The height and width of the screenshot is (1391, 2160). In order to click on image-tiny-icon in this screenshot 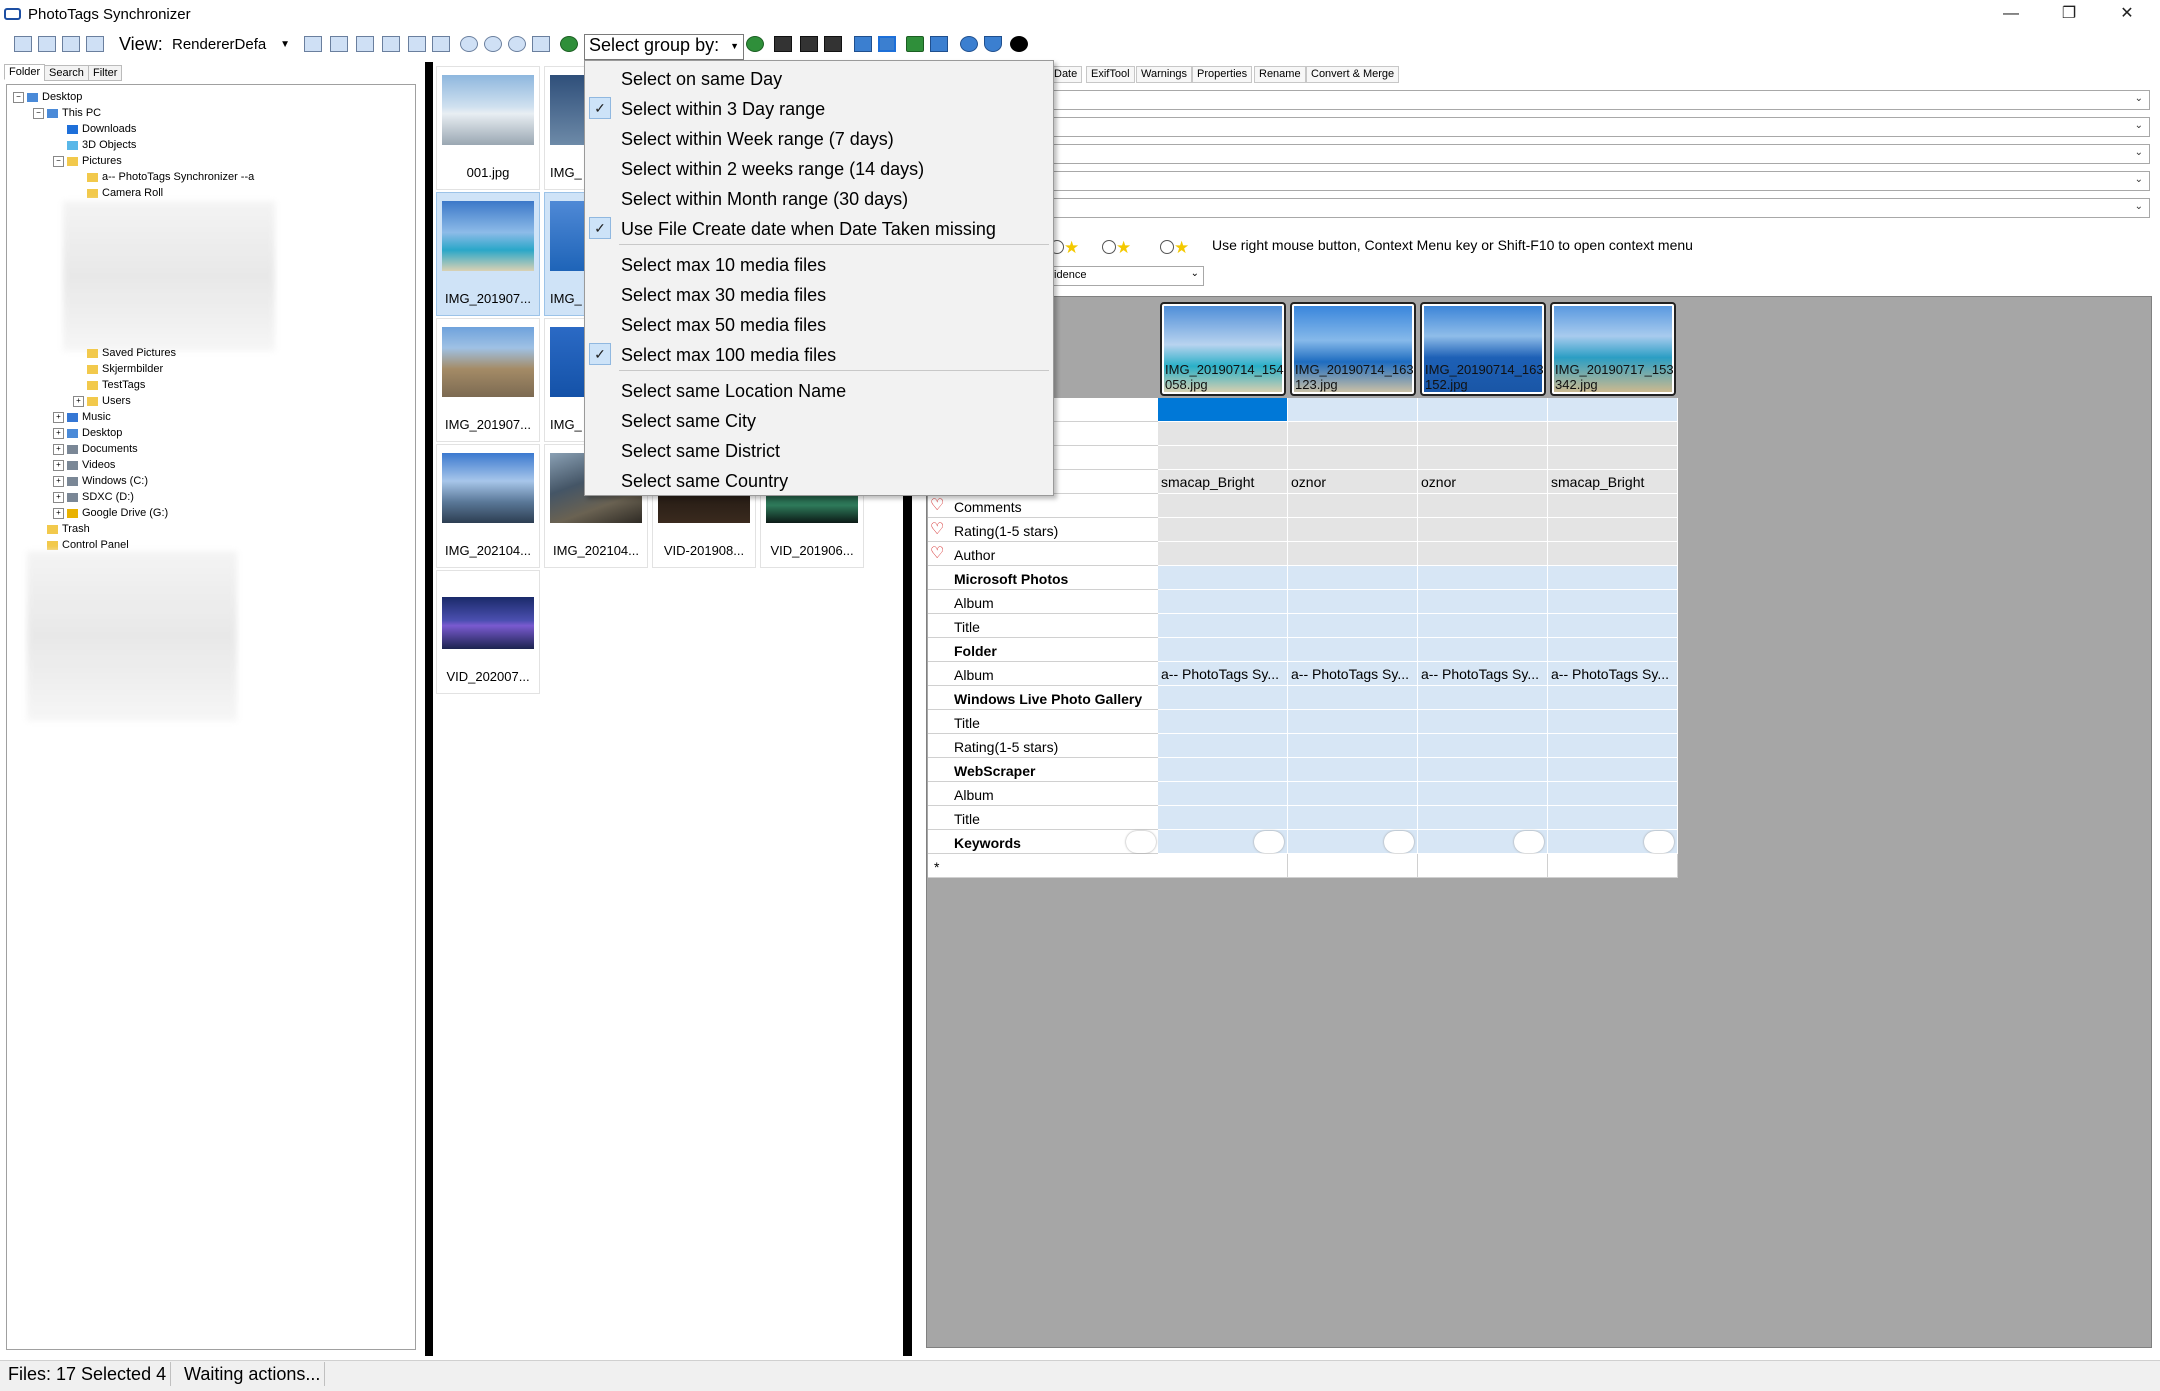, I will do `click(417, 44)`.